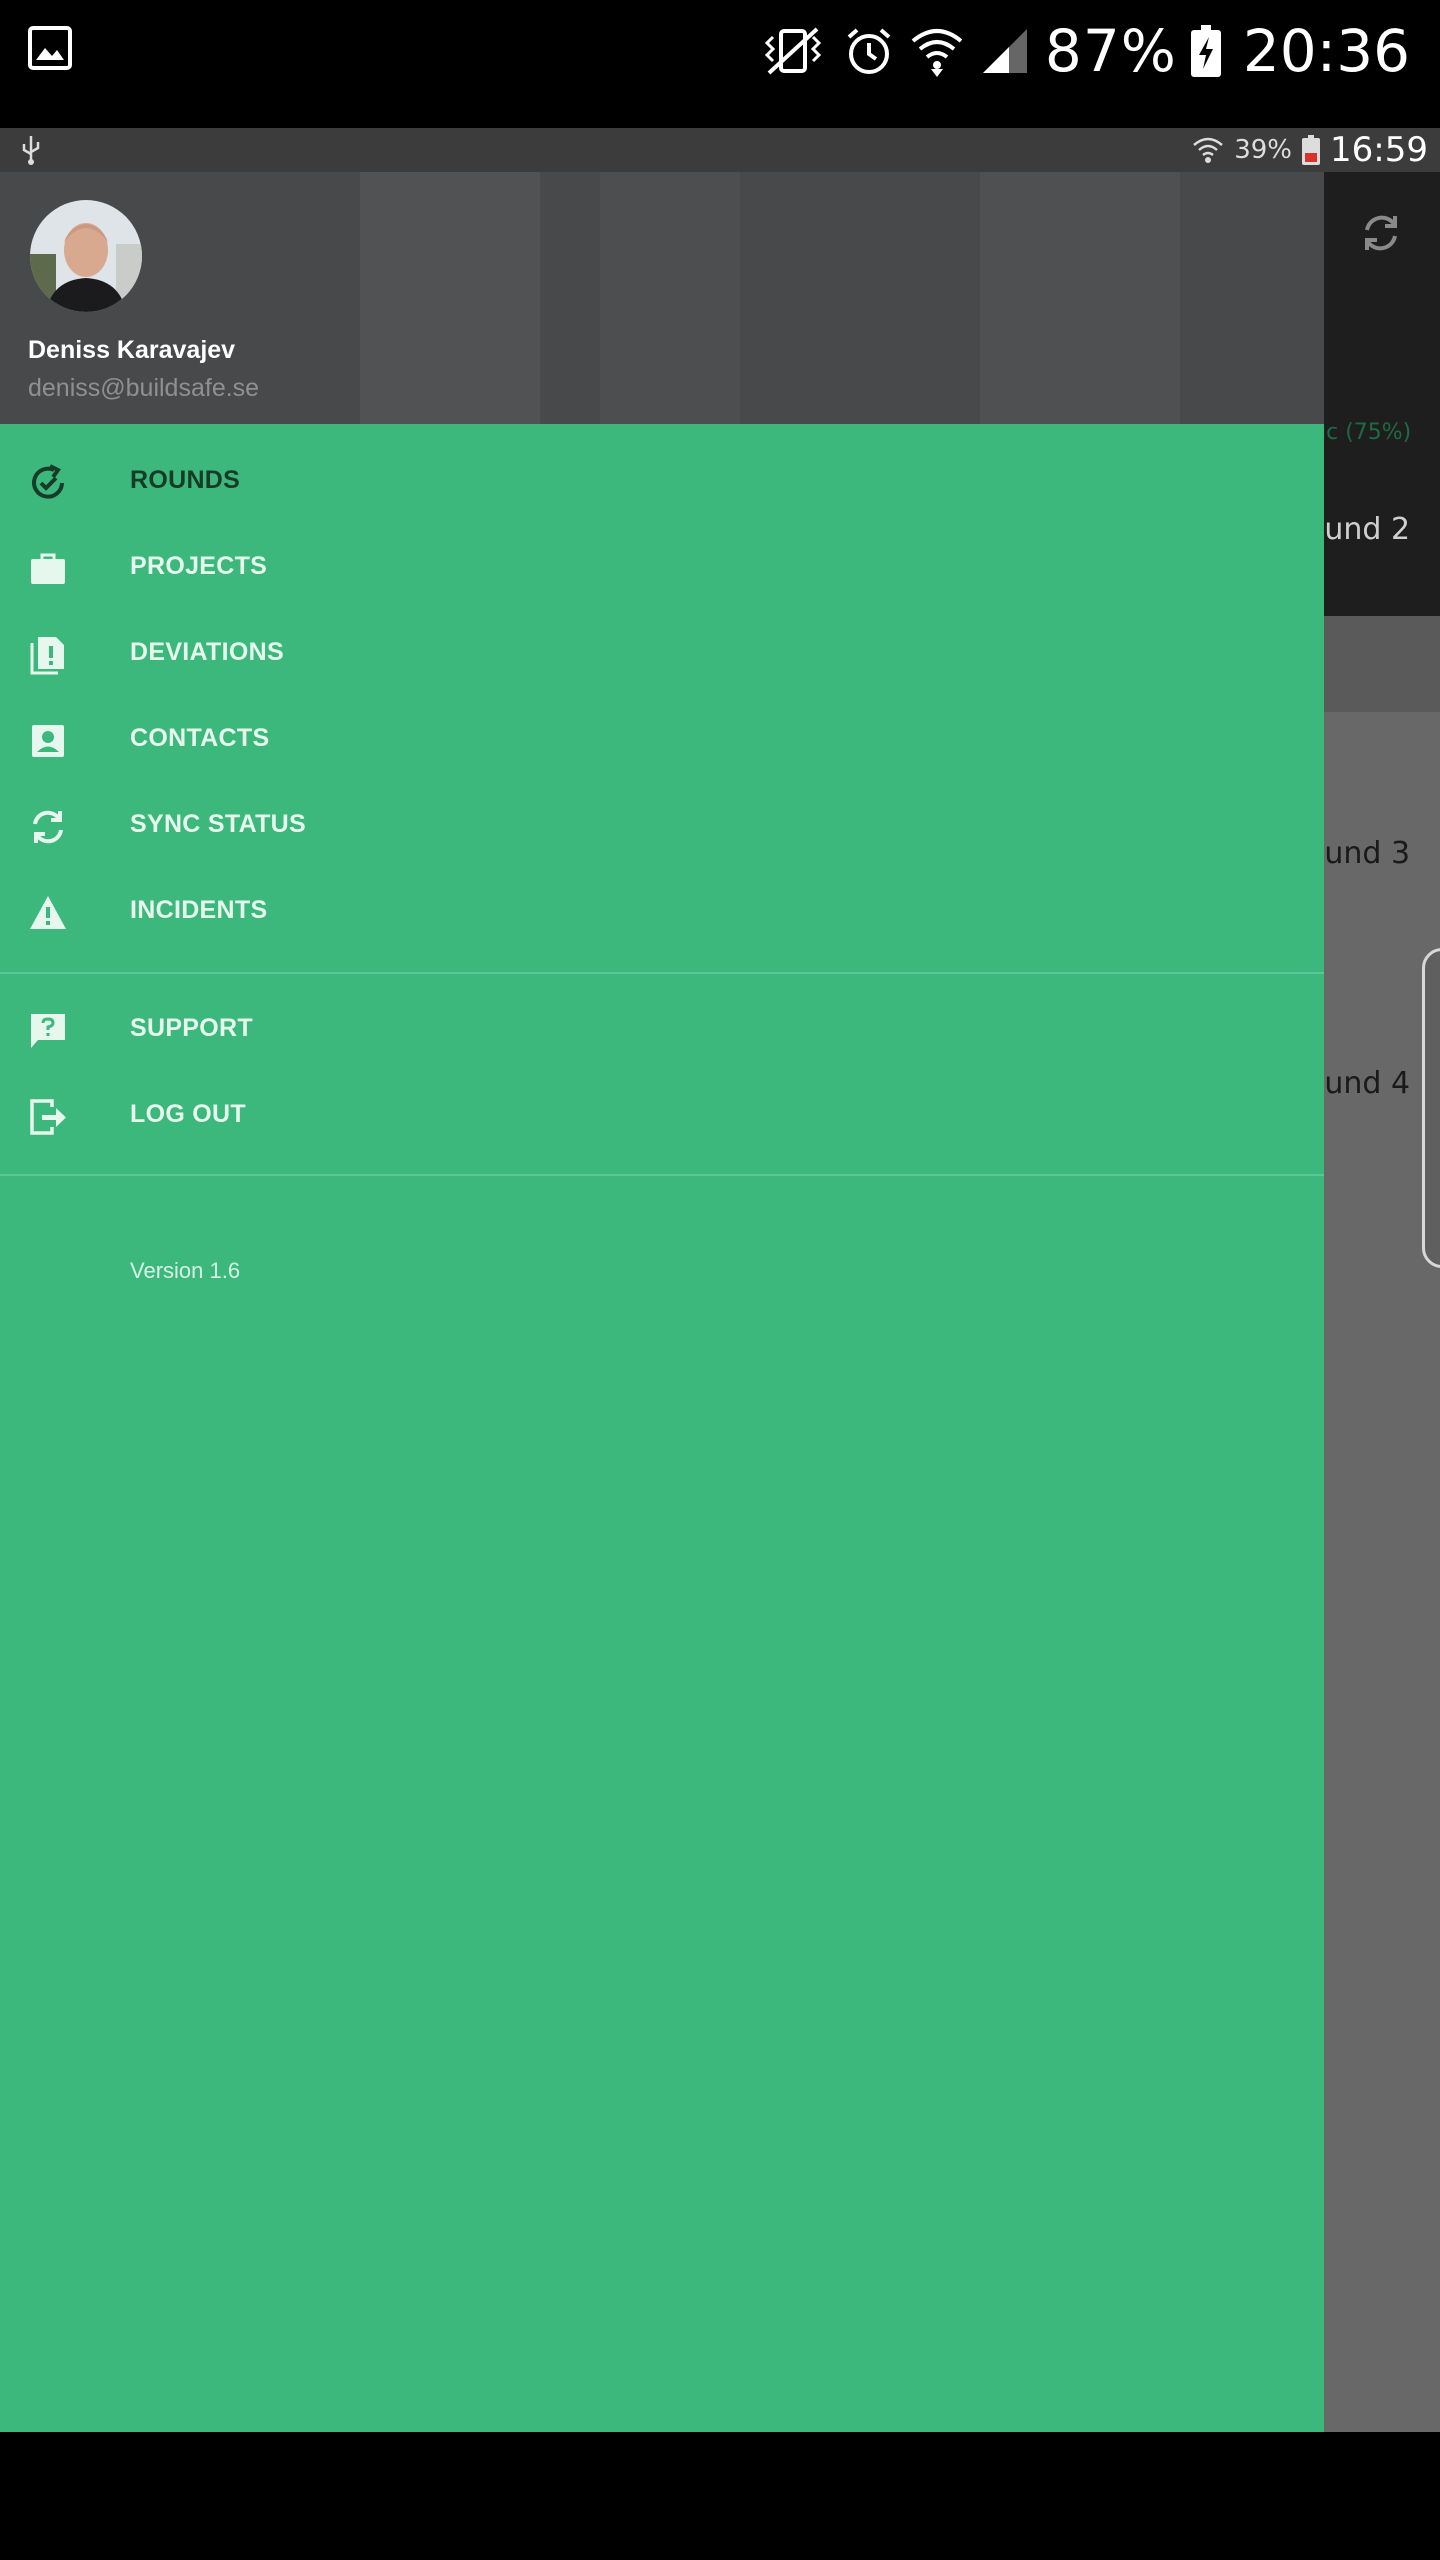  I want to click on device-bottom-bar, so click(720, 2496).